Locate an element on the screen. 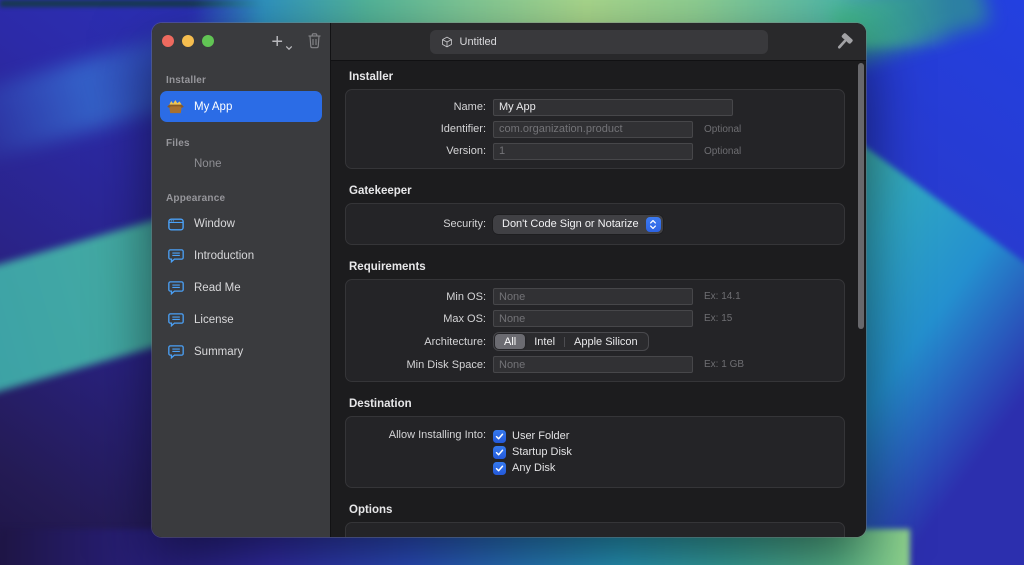 This screenshot has width=1024, height=565. min-disk-space-note: Ex: 1 GB is located at coordinates (724, 364).